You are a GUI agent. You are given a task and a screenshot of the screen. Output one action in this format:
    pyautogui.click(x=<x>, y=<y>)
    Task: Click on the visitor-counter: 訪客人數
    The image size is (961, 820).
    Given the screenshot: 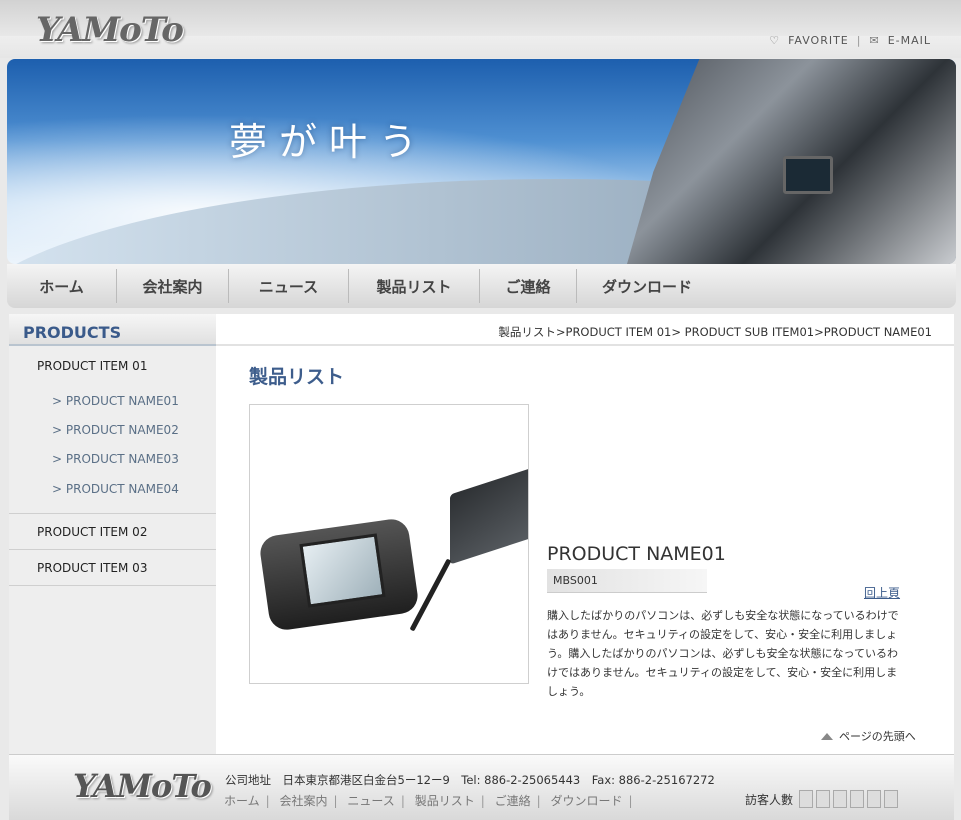 What is the action you would take?
    pyautogui.click(x=822, y=799)
    